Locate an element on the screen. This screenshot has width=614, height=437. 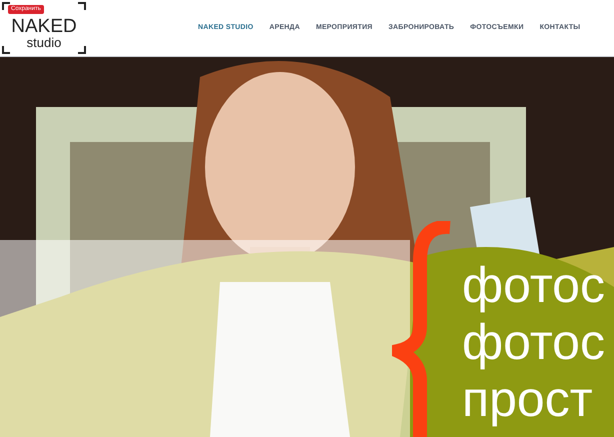
headline-line: прост is located at coordinates (528, 399).